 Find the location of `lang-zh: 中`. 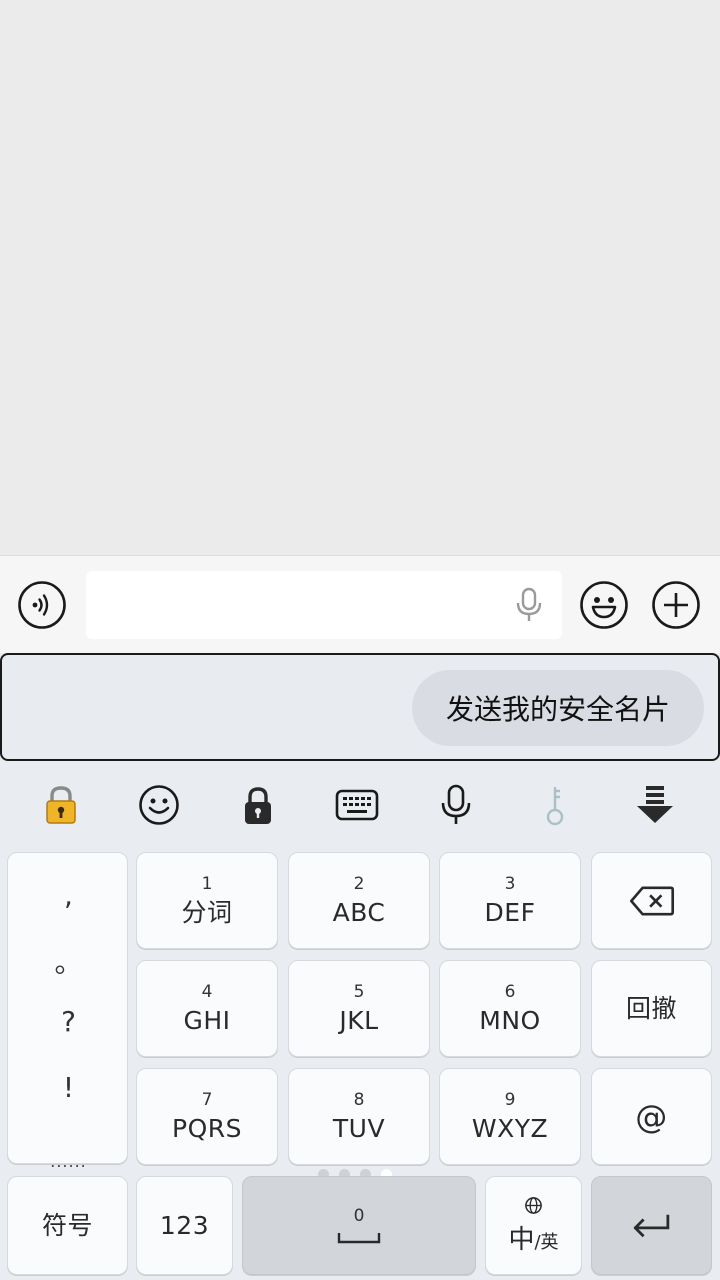

lang-zh: 中 is located at coordinates (521, 1239).